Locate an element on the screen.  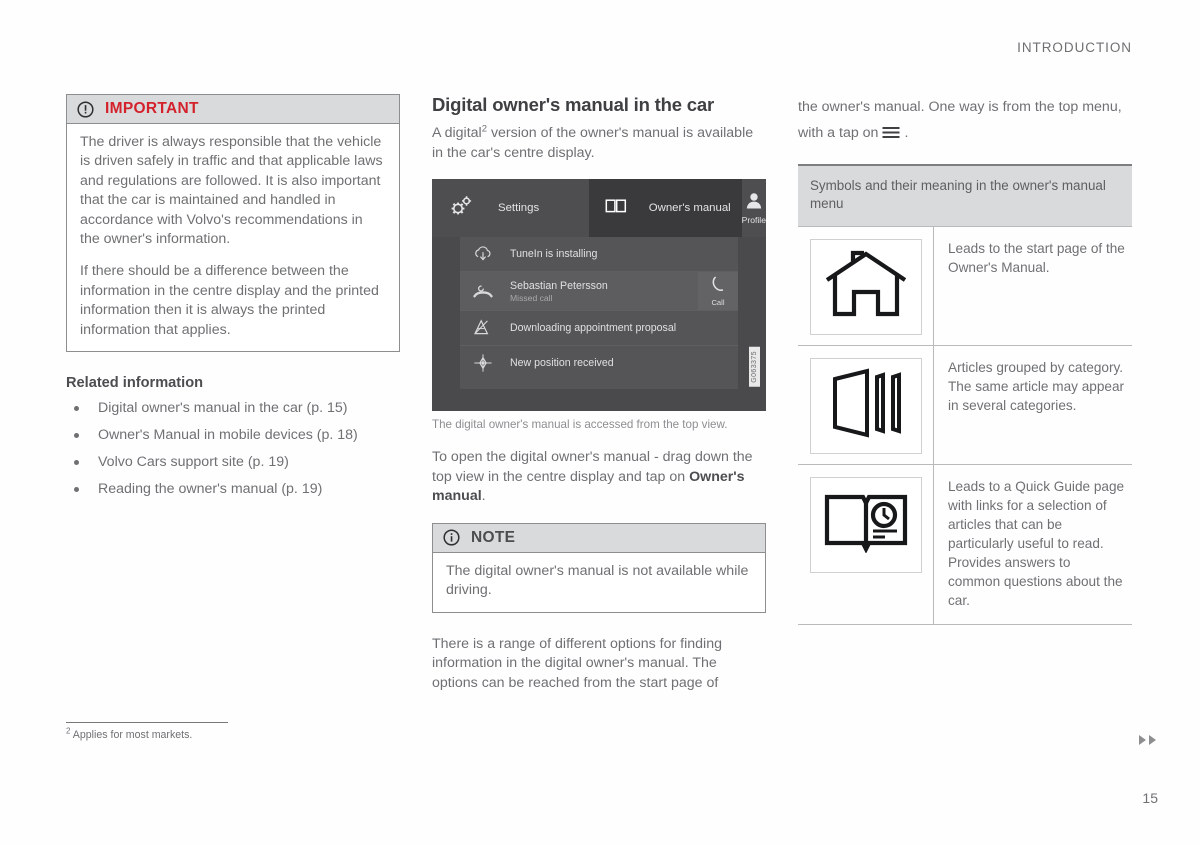
footnote-body: Applies for most markets. is located at coordinates (131, 735).